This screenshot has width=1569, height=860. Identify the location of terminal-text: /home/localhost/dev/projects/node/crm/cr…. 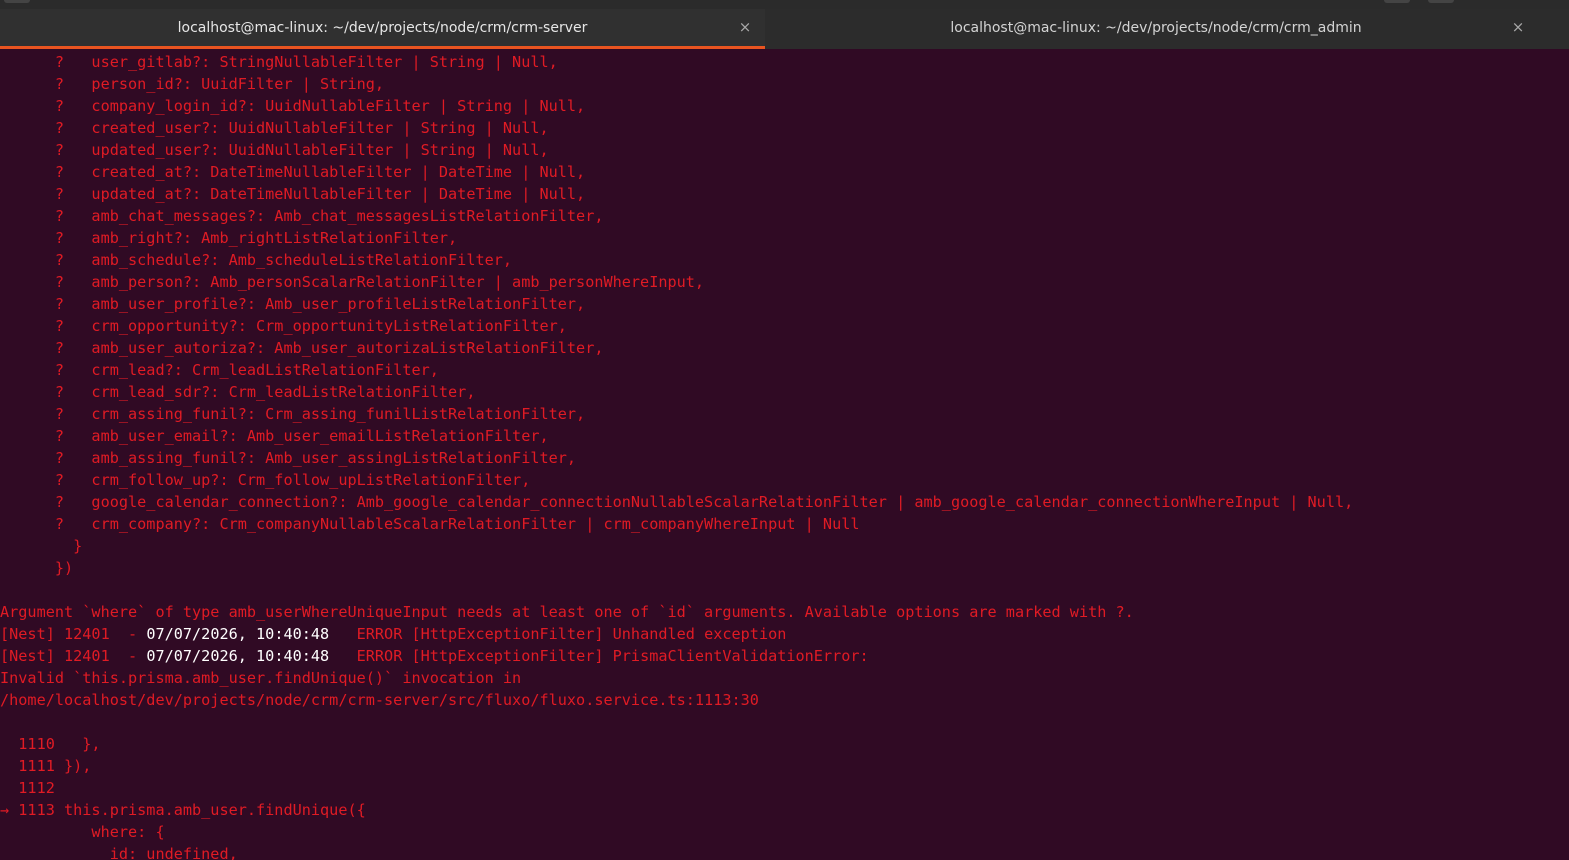
(379, 700).